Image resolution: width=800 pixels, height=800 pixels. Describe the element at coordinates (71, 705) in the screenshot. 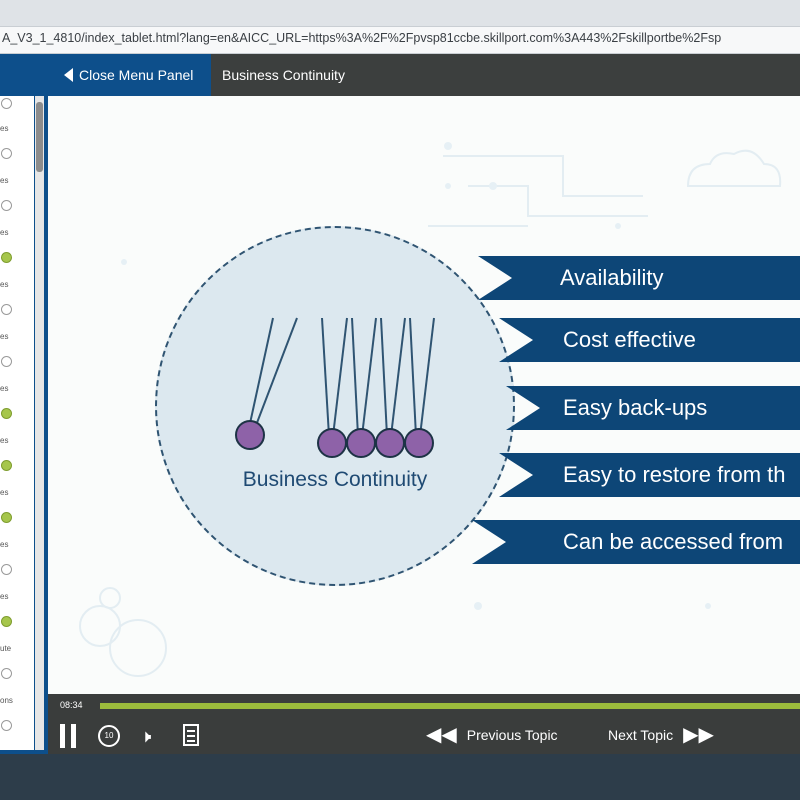

I see `elapsed-time: 08:34` at that location.